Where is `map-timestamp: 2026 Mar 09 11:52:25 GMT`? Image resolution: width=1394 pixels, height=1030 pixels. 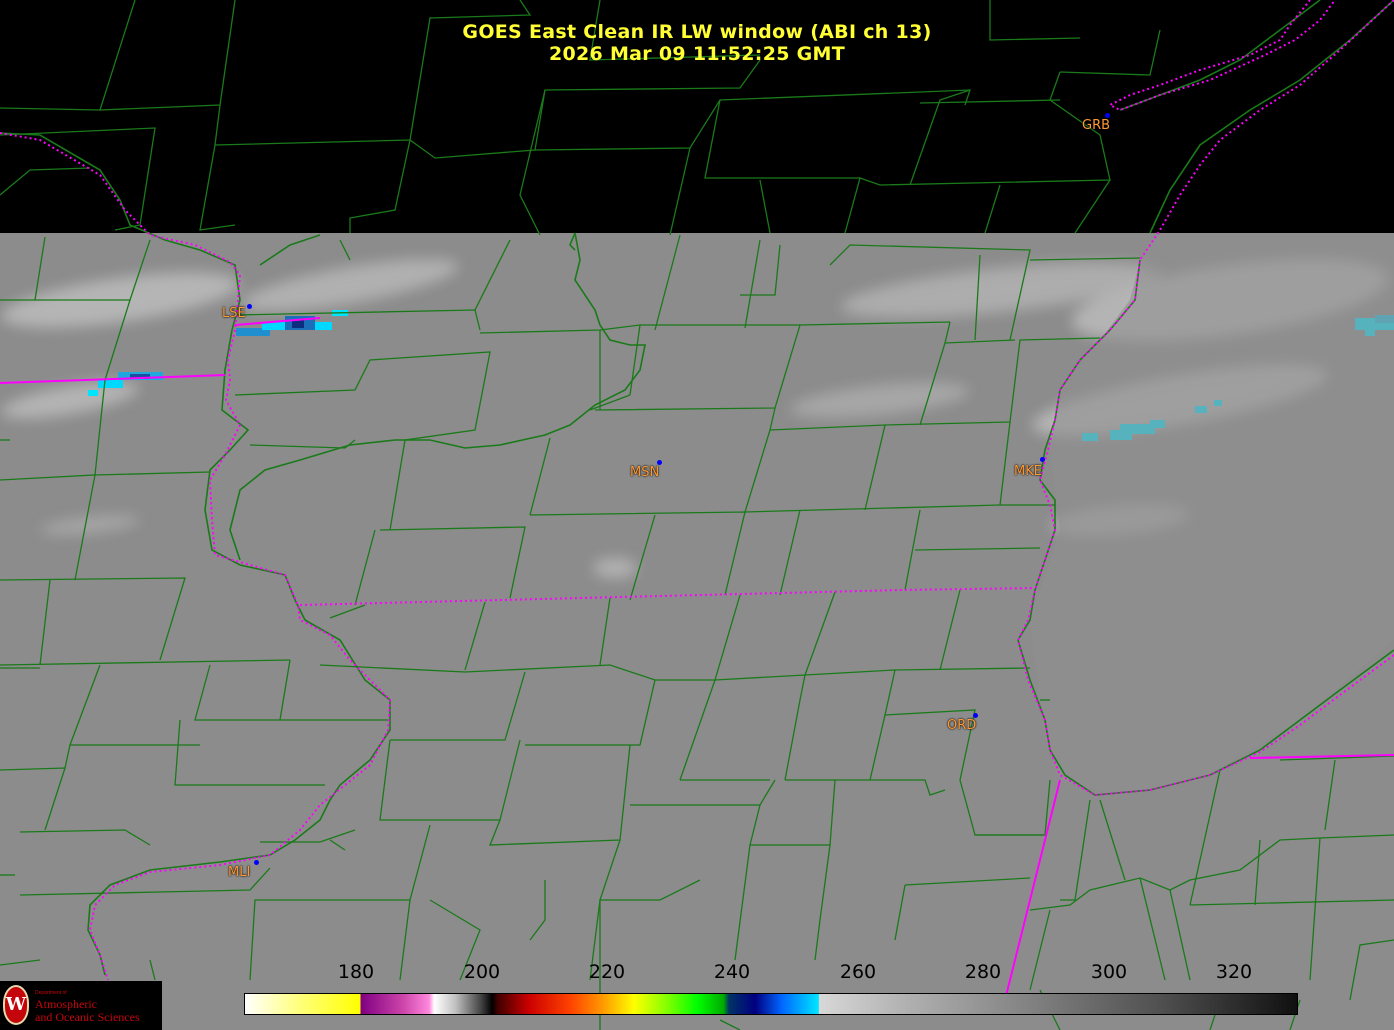
map-timestamp: 2026 Mar 09 11:52:25 GMT is located at coordinates (697, 54).